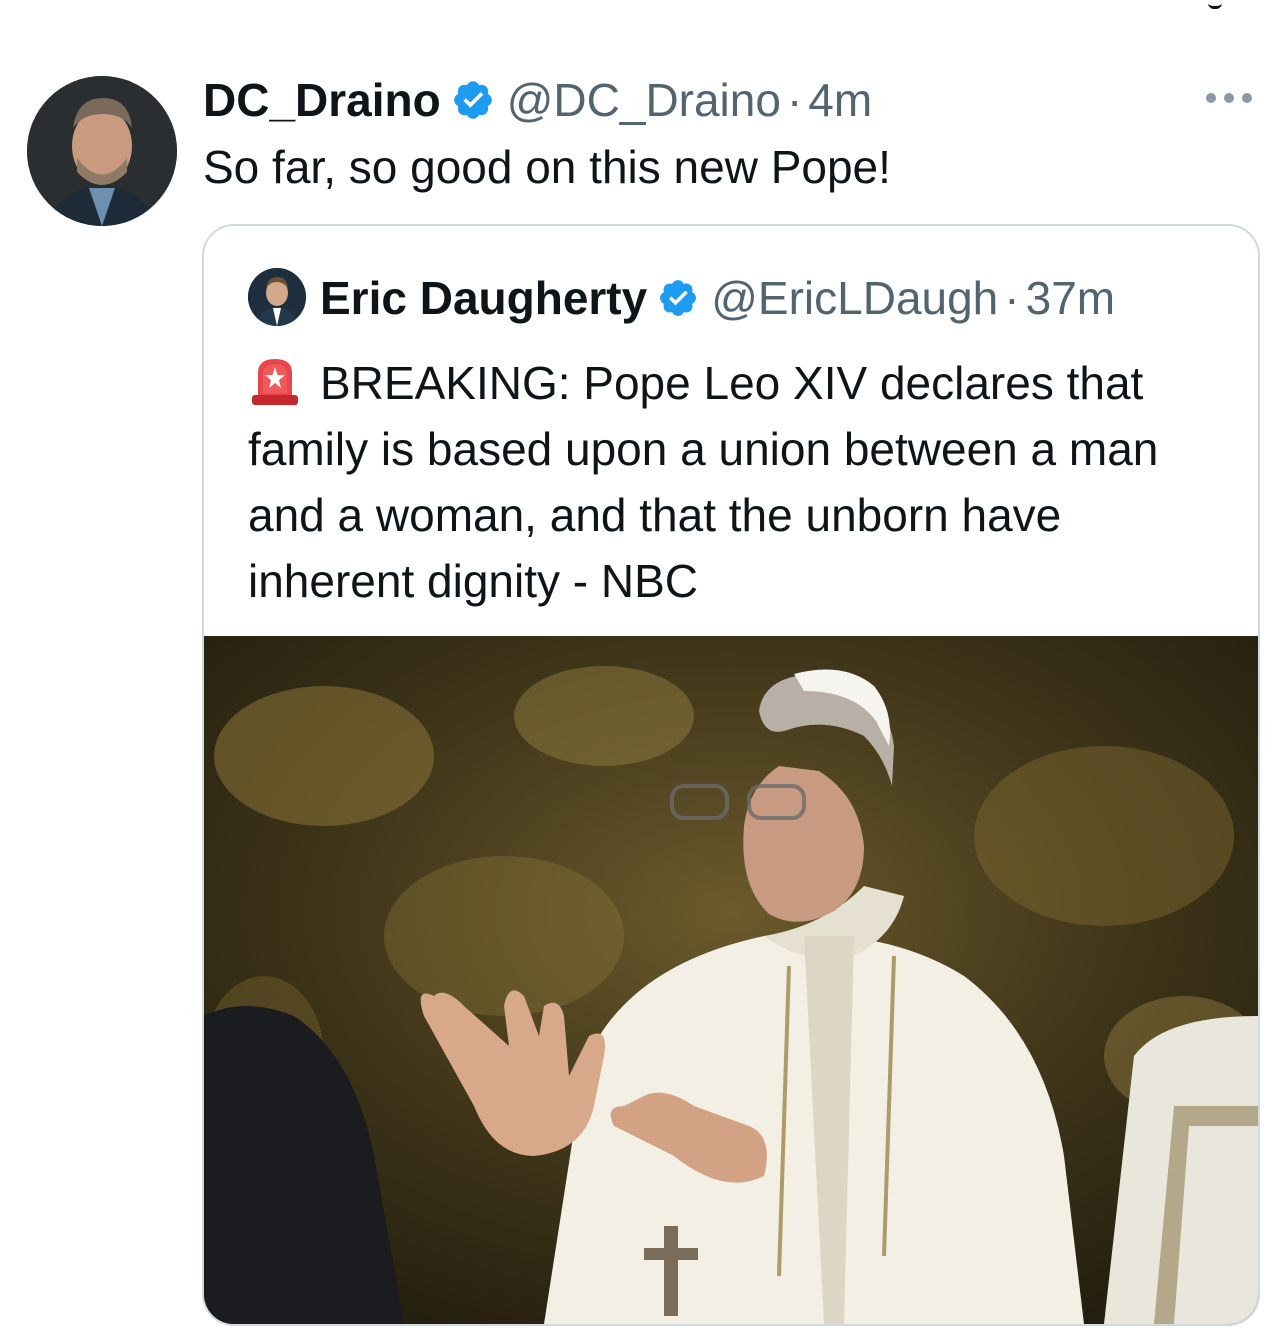 This screenshot has height=1336, width=1284. What do you see at coordinates (840, 100) in the screenshot?
I see `tweet-timestamp: 4m` at bounding box center [840, 100].